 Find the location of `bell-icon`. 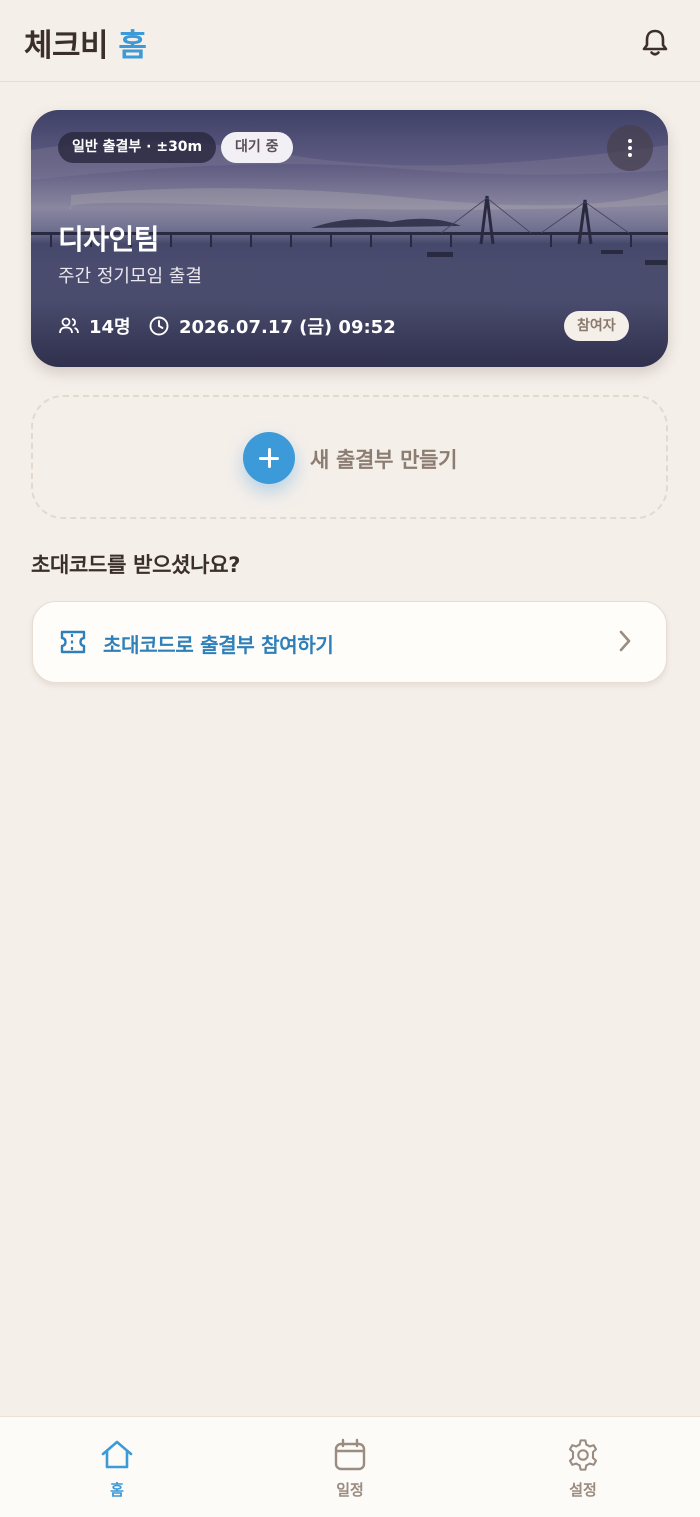

bell-icon is located at coordinates (655, 42).